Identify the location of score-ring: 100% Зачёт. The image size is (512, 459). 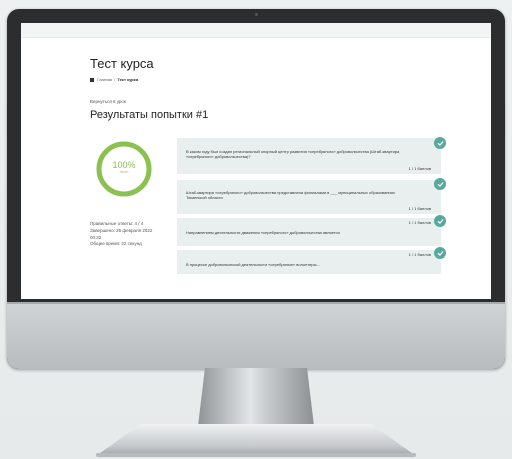
(124, 169).